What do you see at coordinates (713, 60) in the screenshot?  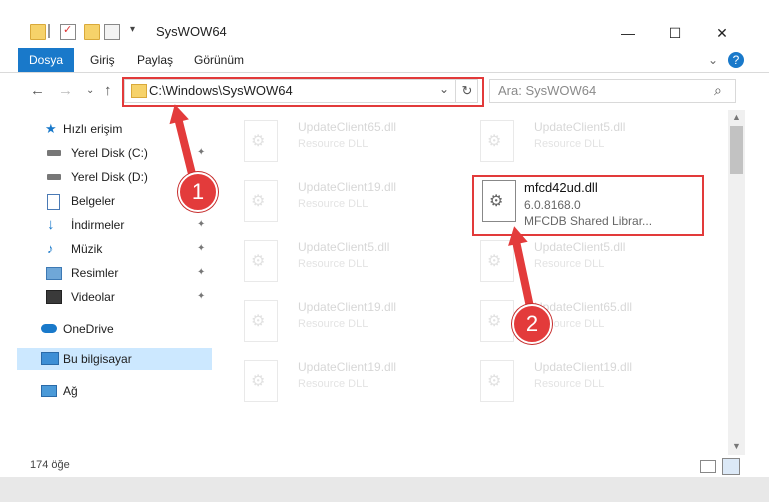 I see `ribbon-expand-icon: ⌄` at bounding box center [713, 60].